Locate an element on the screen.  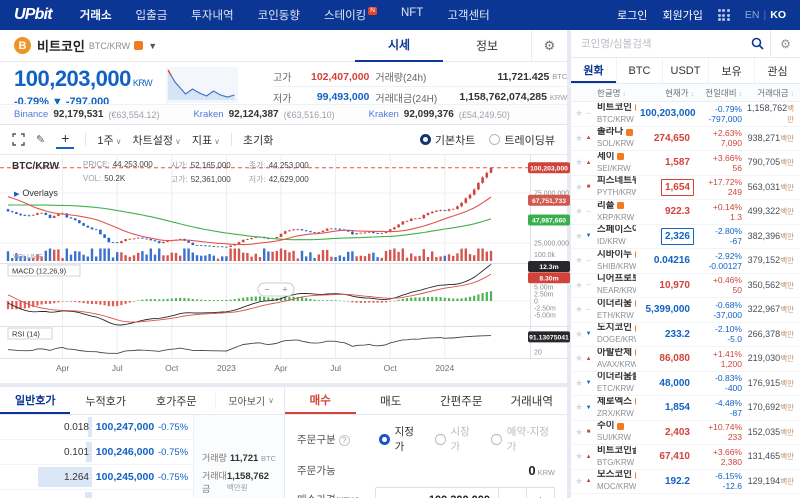
orderbook-row: 1.264 100,245,000 -0.75% is located at coordinates (96, 477).